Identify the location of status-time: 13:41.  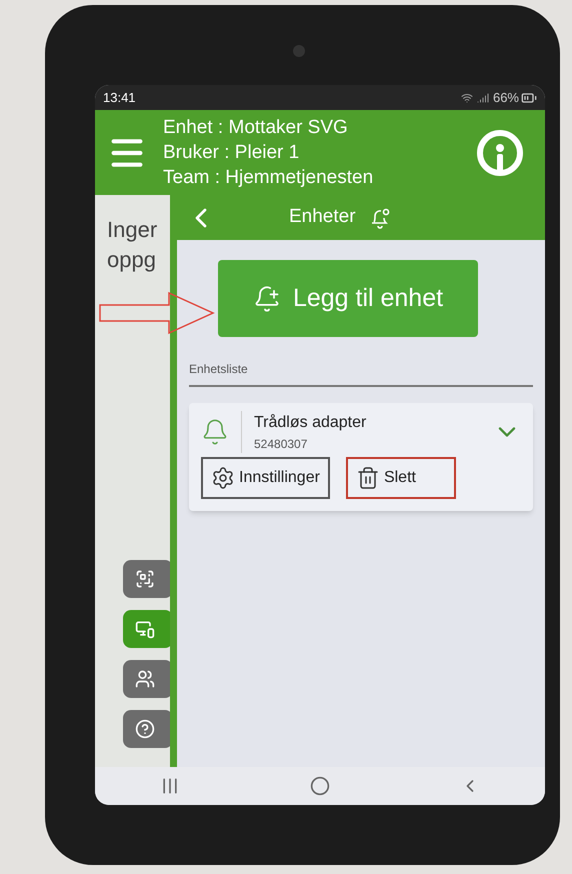
(119, 97).